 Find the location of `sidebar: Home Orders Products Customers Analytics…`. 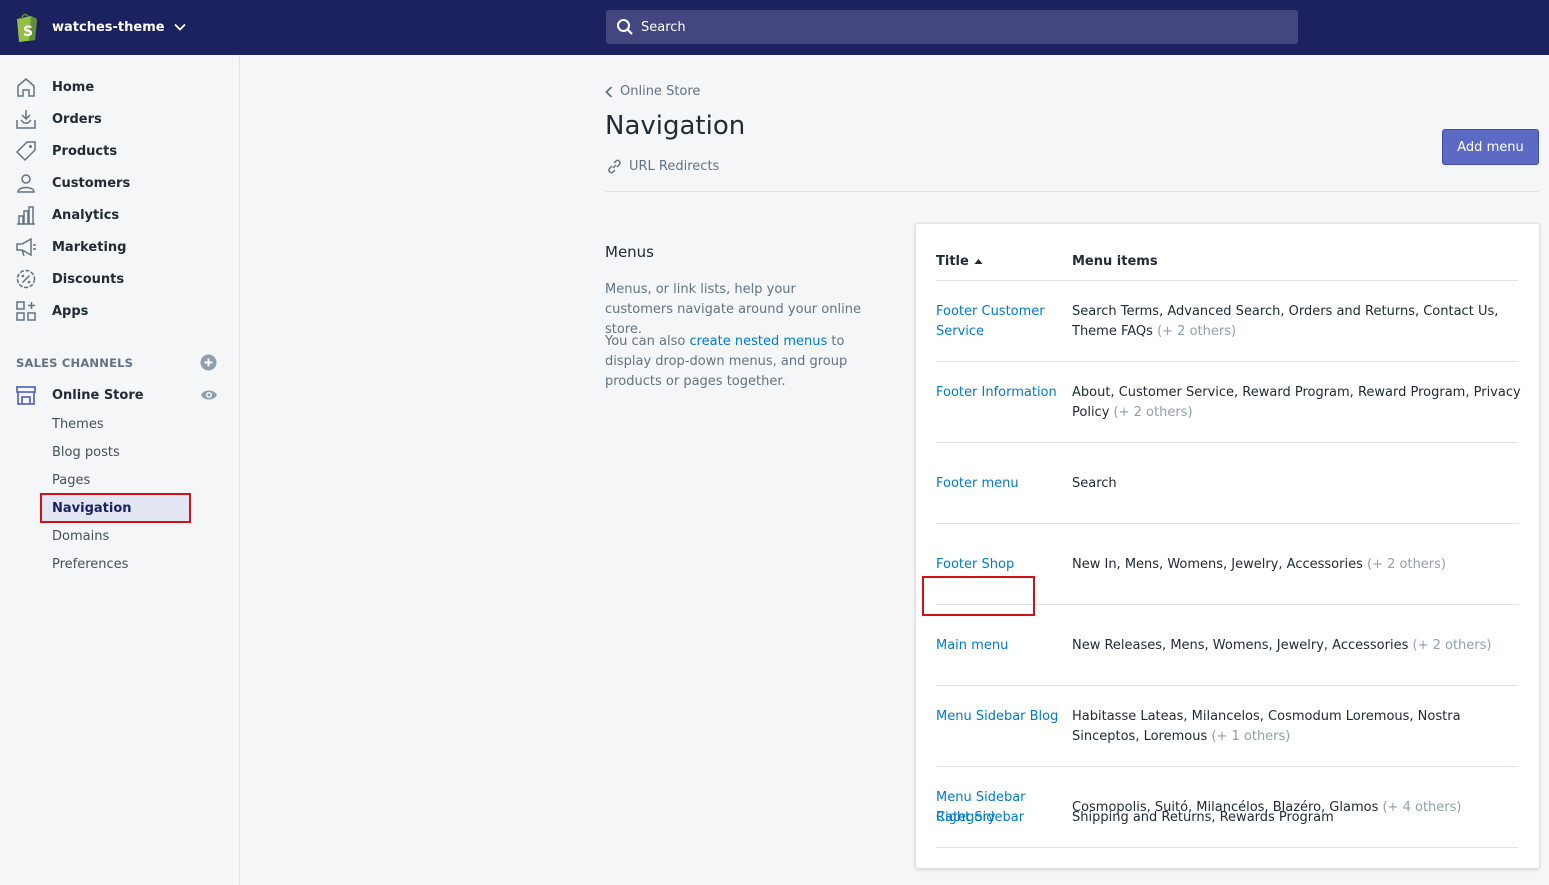

sidebar: Home Orders Products Customers Analytics… is located at coordinates (120, 470).